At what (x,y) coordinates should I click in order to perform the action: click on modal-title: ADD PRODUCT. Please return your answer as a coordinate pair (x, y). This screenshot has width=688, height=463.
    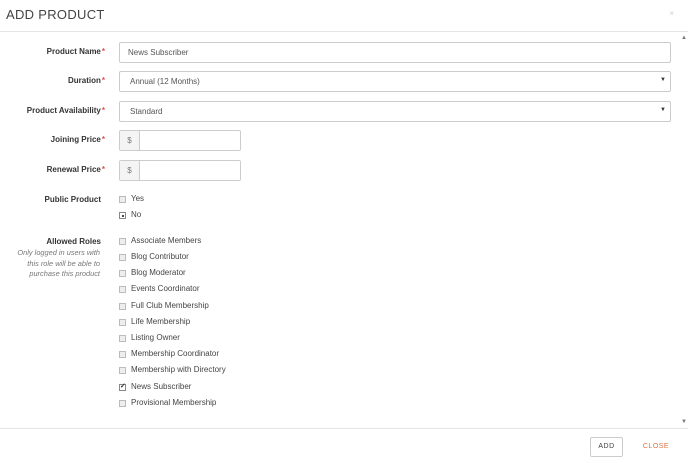
    Looking at the image, I should click on (55, 14).